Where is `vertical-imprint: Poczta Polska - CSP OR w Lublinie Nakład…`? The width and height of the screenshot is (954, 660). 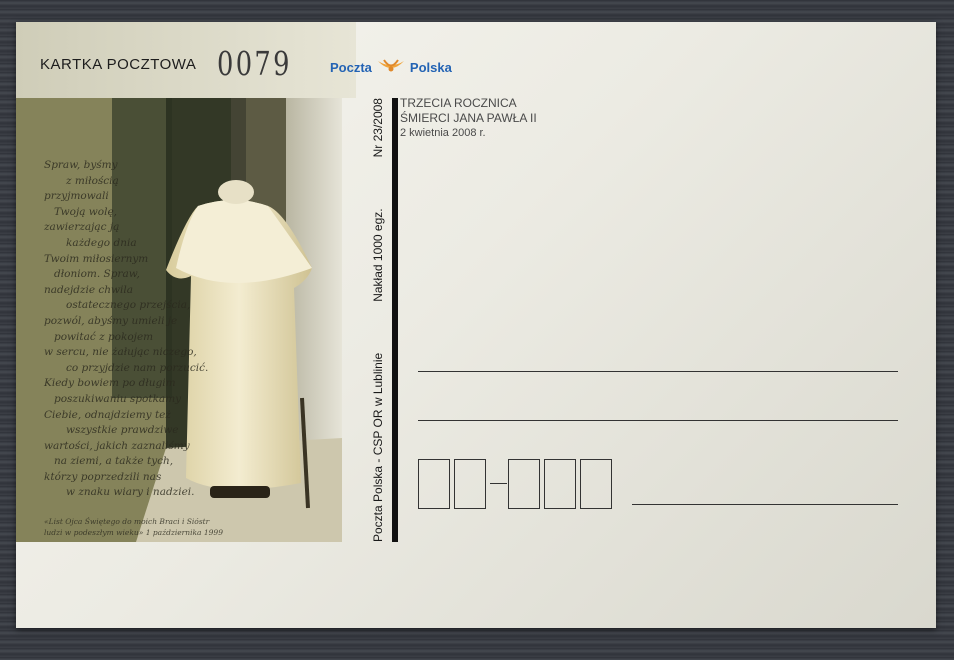
vertical-imprint: Poczta Polska - CSP OR w Lublinie Nakład… is located at coordinates (380, 320).